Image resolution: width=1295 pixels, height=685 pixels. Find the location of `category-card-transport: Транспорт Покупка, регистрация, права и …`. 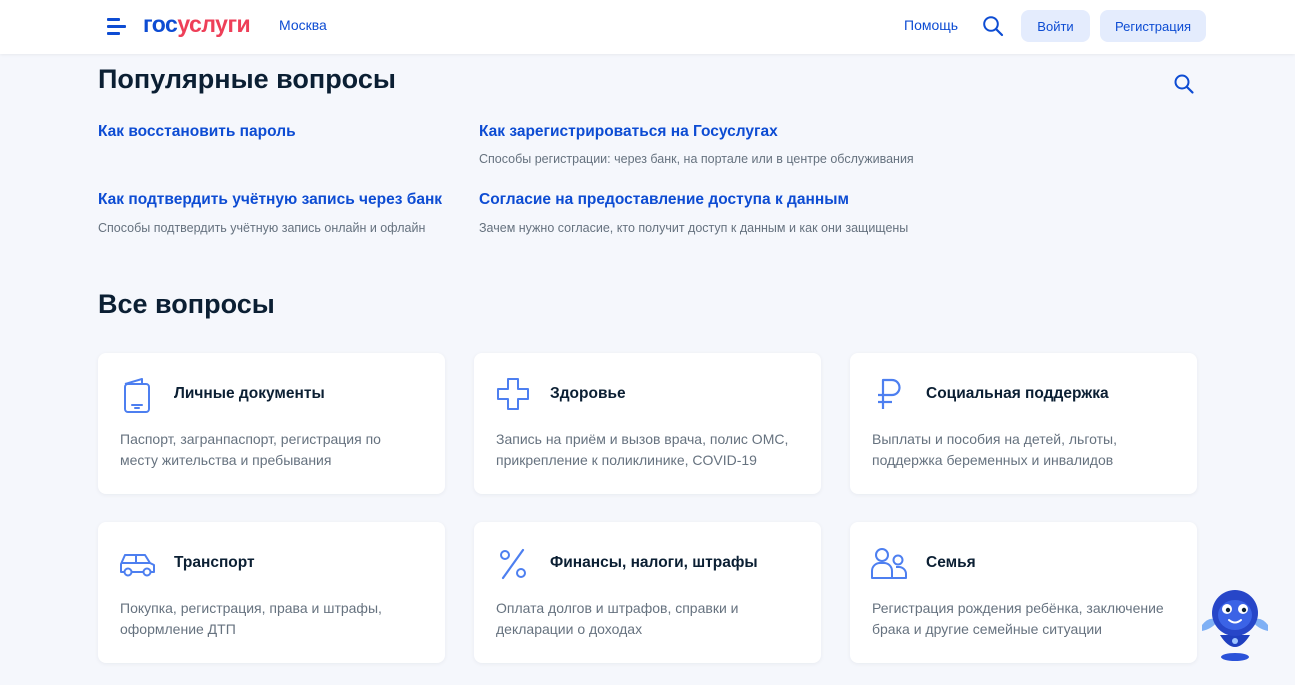

category-card-transport: Транспорт Покупка, регистрация, права и … is located at coordinates (271, 592).